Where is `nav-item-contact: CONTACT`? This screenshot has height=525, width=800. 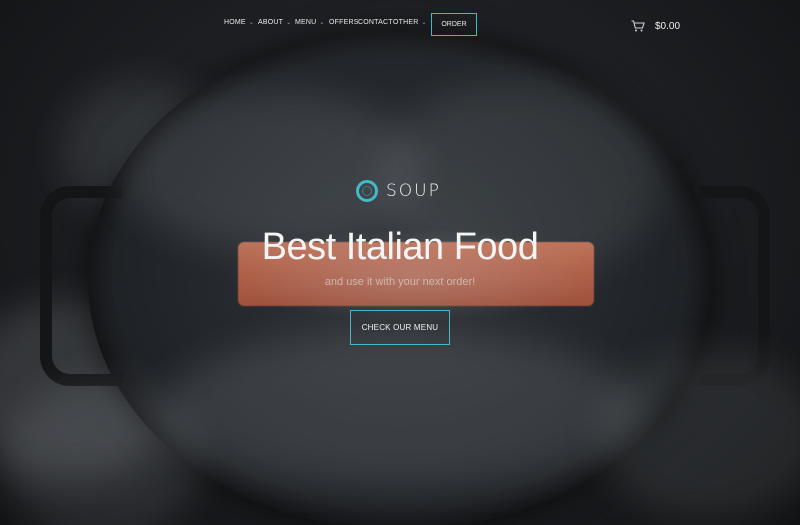 nav-item-contact: CONTACT is located at coordinates (375, 22).